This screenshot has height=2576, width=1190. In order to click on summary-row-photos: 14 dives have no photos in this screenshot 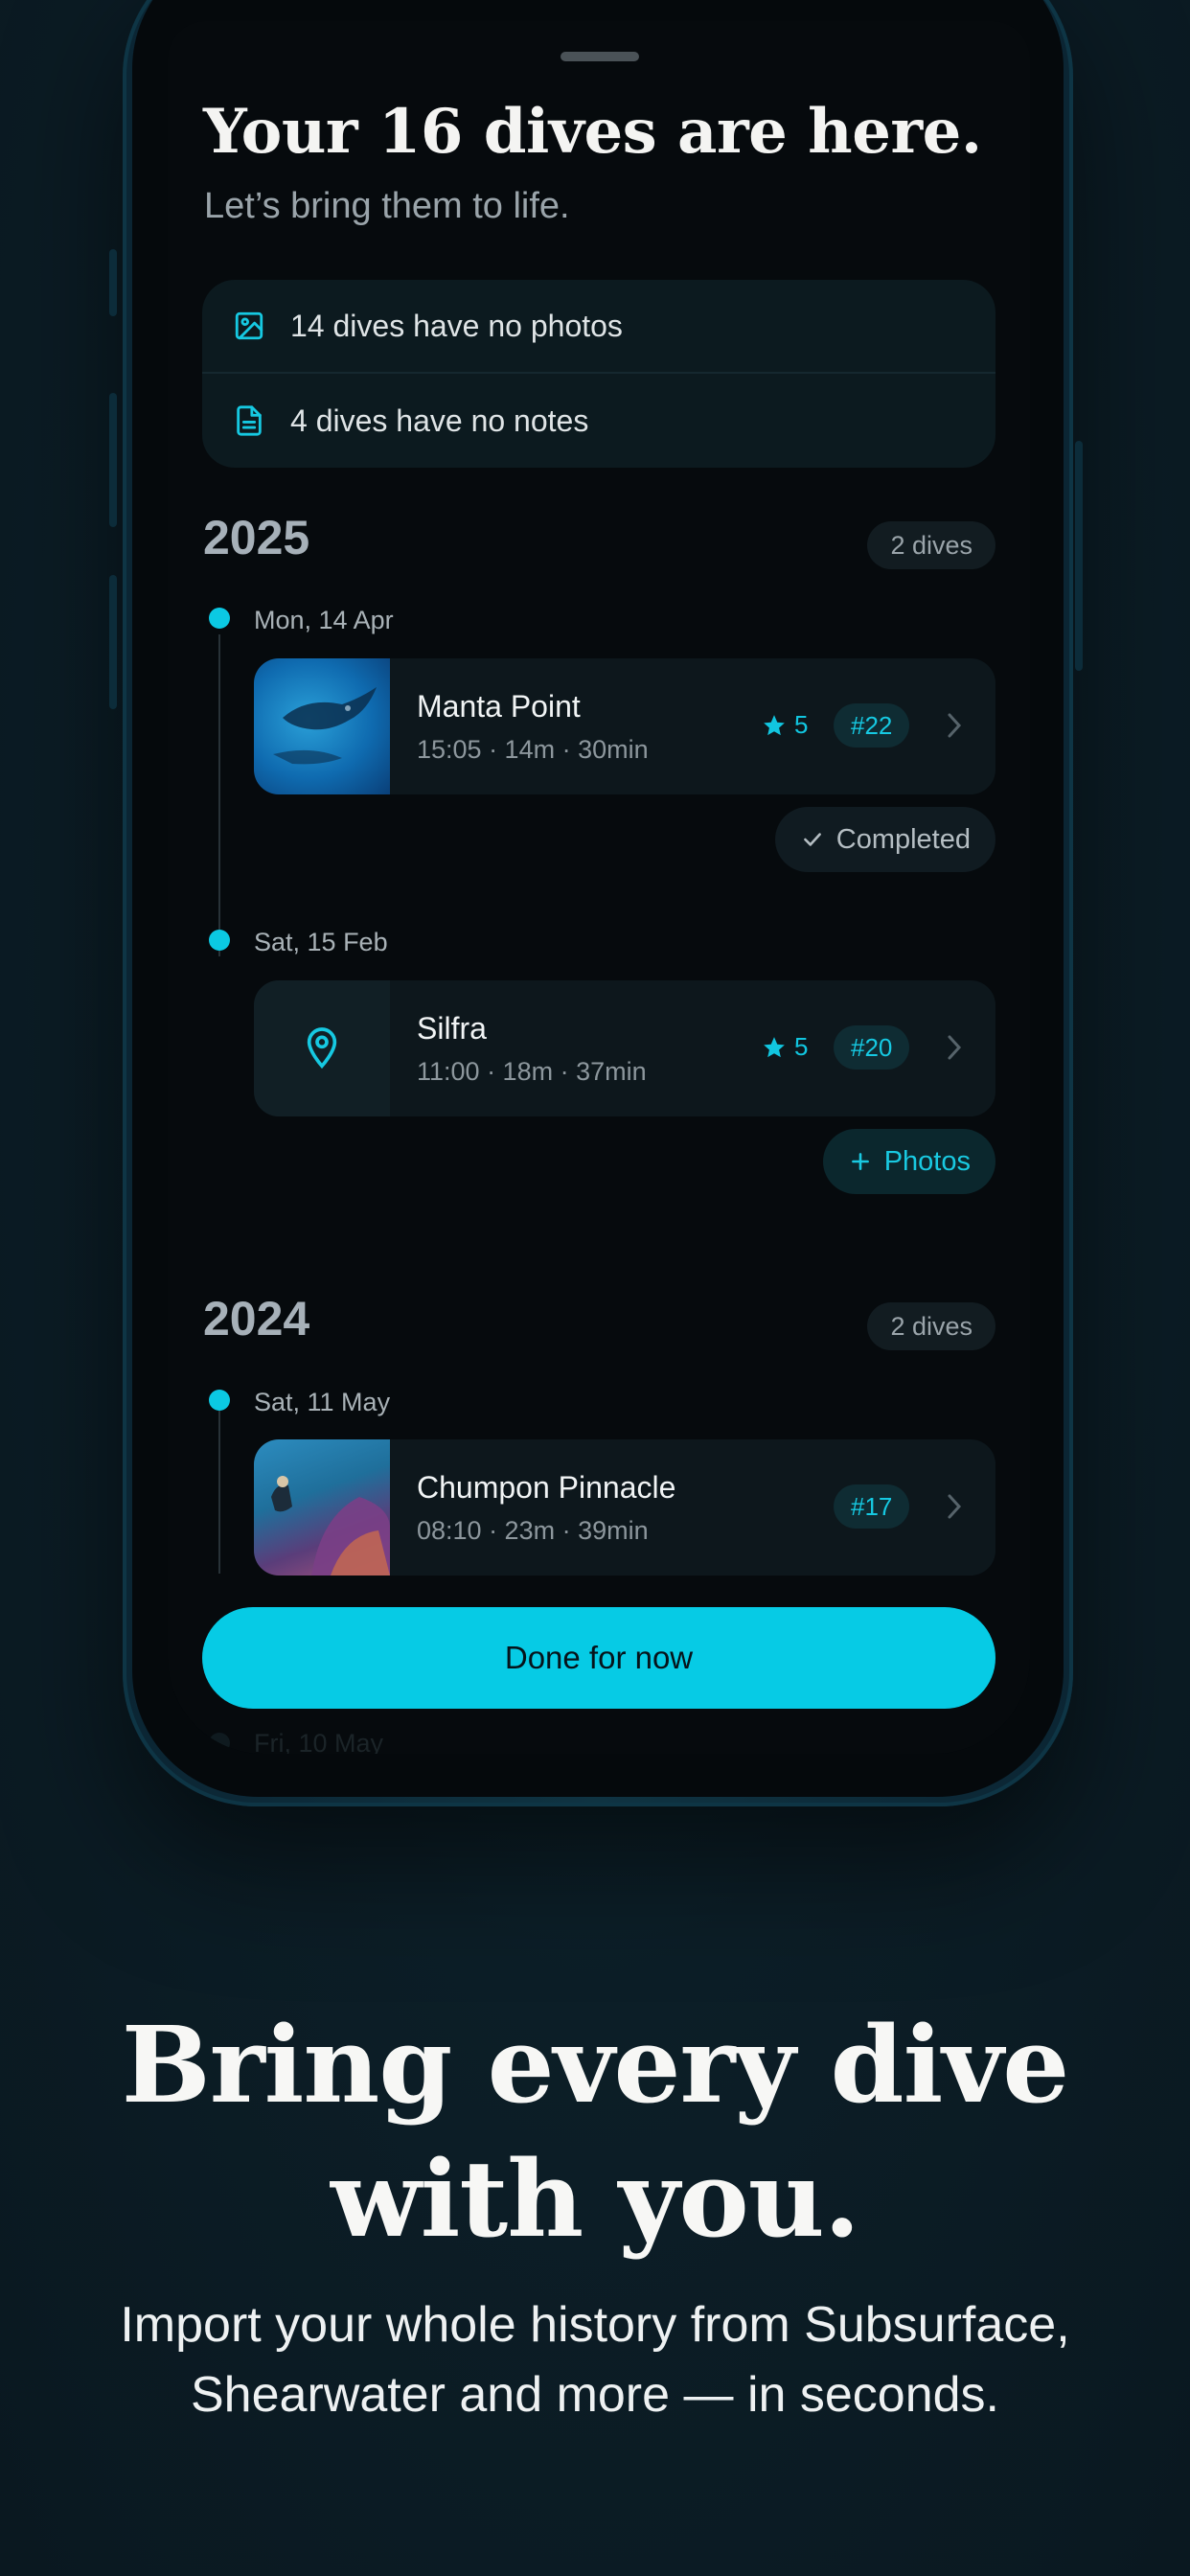, I will do `click(599, 327)`.